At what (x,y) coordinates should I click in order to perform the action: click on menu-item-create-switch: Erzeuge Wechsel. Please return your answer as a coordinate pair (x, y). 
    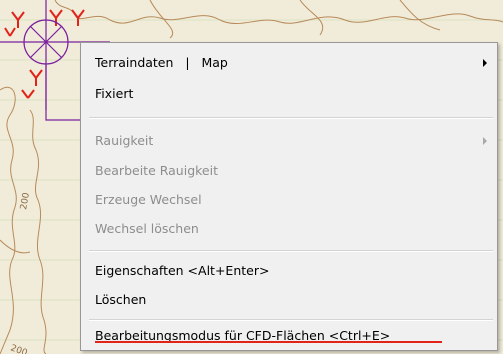
    Looking at the image, I should click on (296, 200).